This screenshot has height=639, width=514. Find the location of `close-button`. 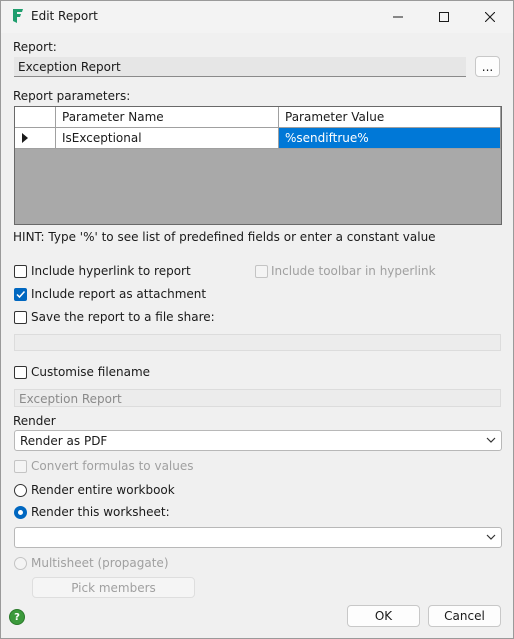

close-button is located at coordinates (490, 17).